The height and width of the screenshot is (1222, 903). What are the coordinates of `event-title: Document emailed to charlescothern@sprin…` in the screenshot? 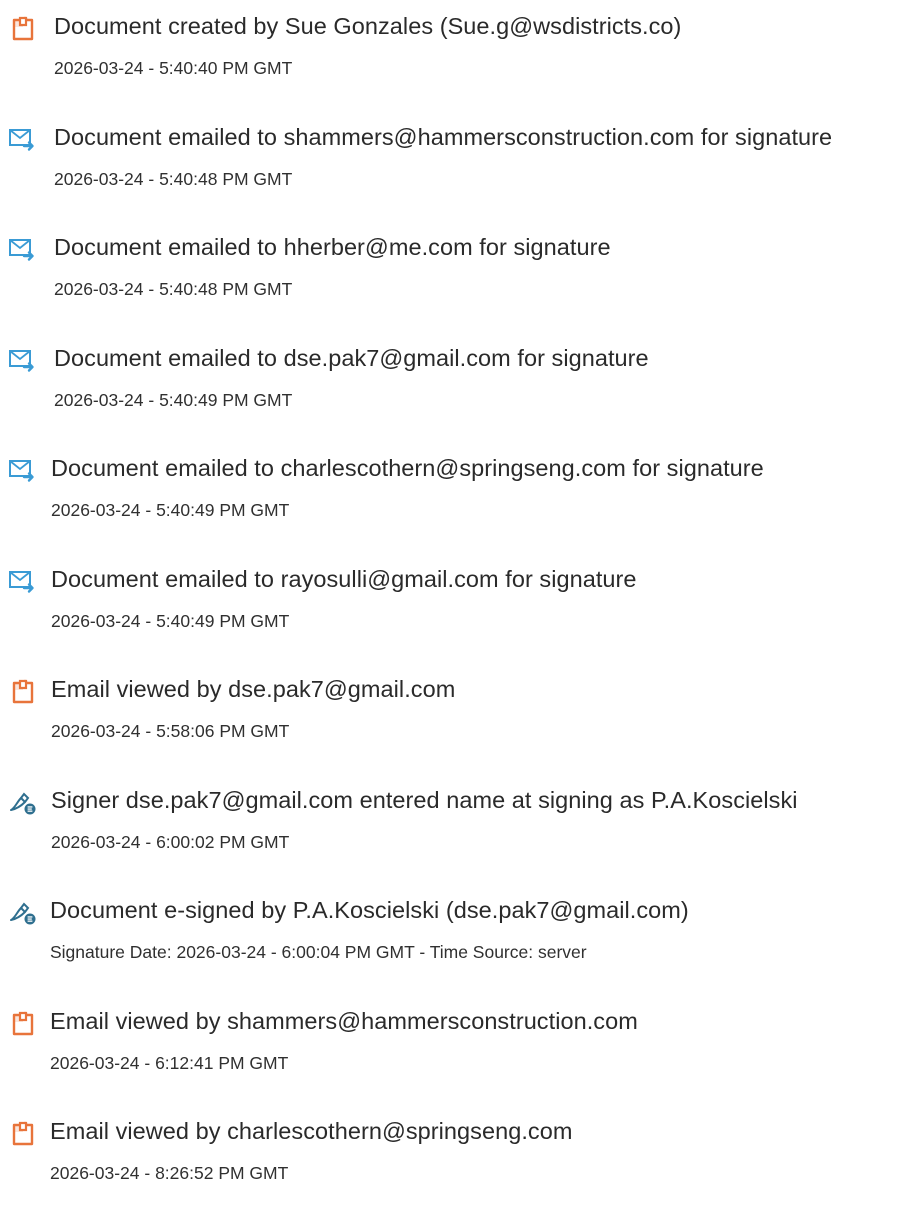 It's located at (407, 468).